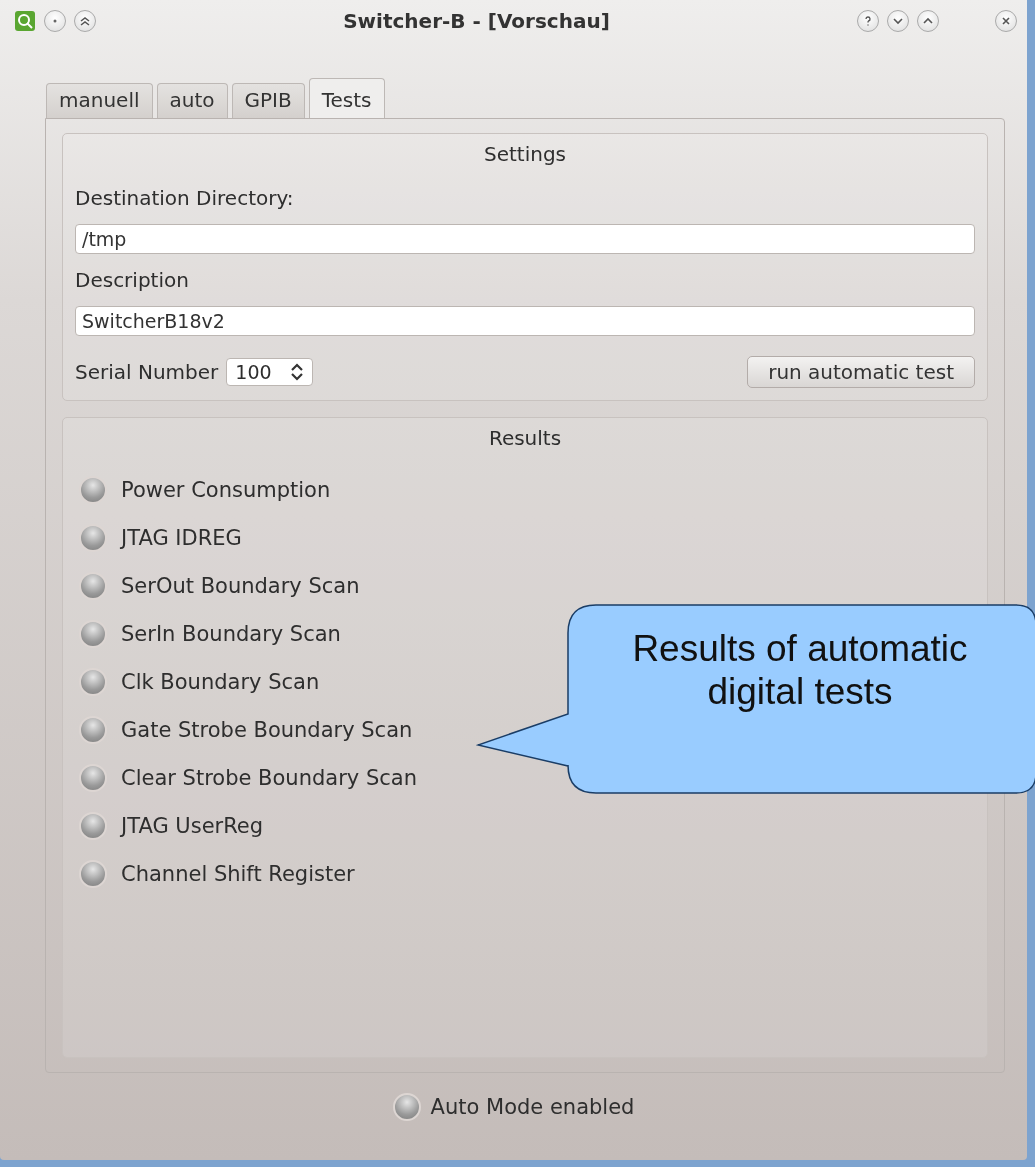  What do you see at coordinates (132, 280) in the screenshot?
I see `field-label: Description` at bounding box center [132, 280].